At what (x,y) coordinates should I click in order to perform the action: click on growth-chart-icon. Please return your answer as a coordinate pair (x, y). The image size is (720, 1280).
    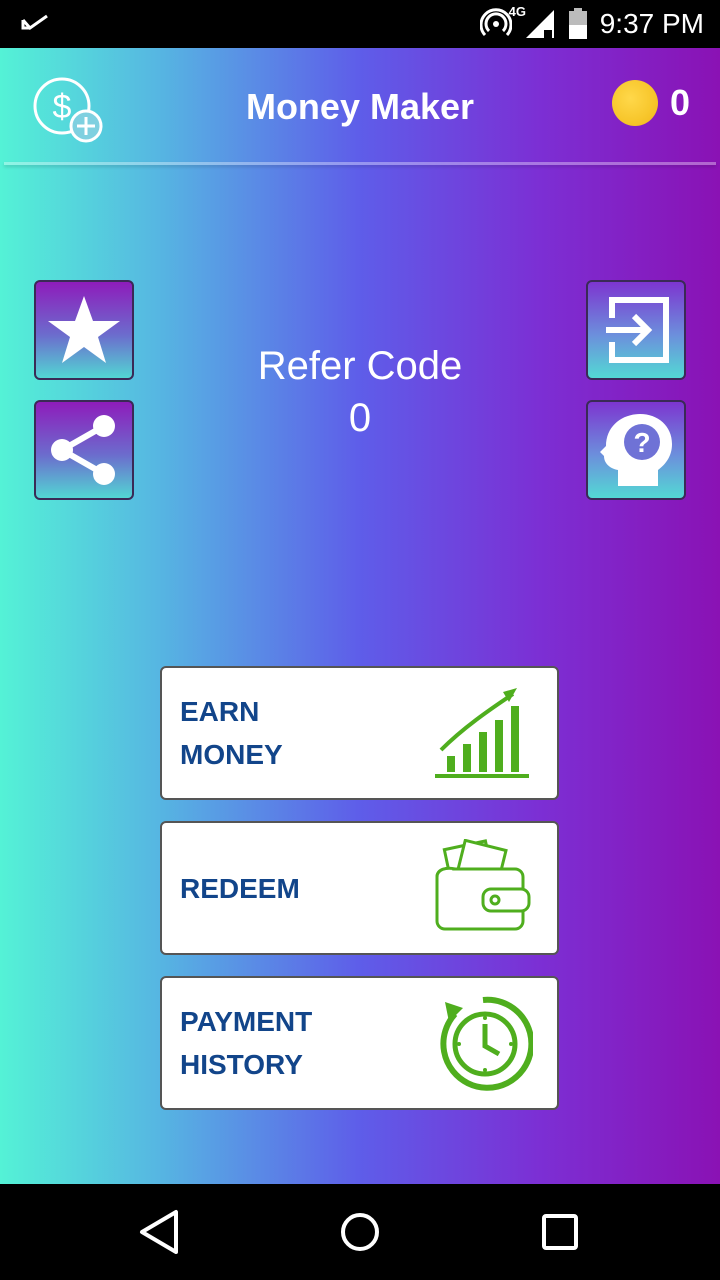
    Looking at the image, I should click on (482, 733).